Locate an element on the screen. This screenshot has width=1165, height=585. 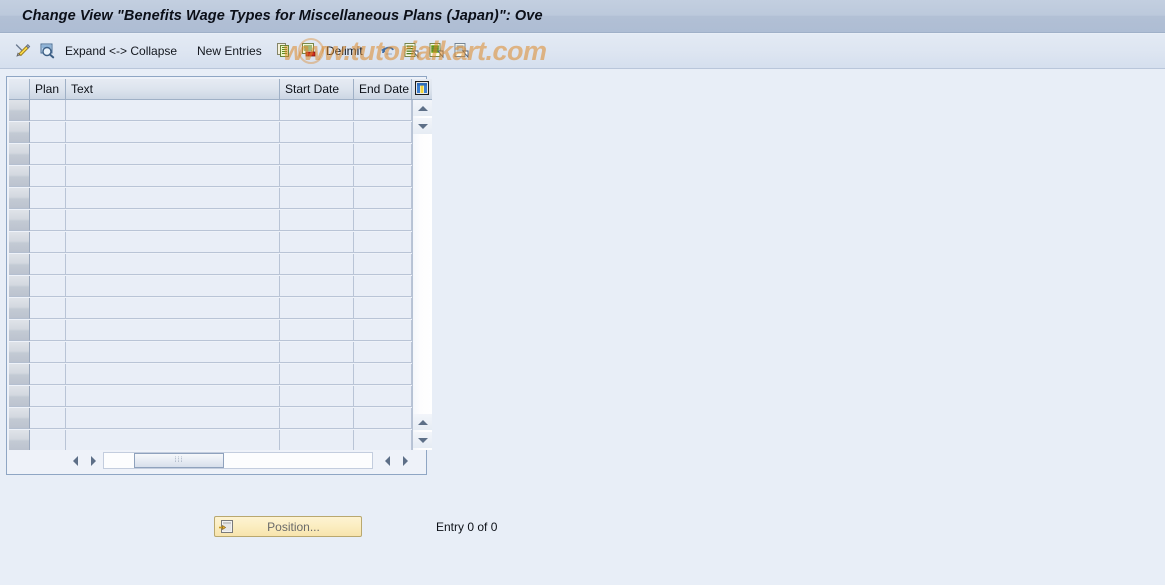
scroll-left-button-start is located at coordinates (75, 460).